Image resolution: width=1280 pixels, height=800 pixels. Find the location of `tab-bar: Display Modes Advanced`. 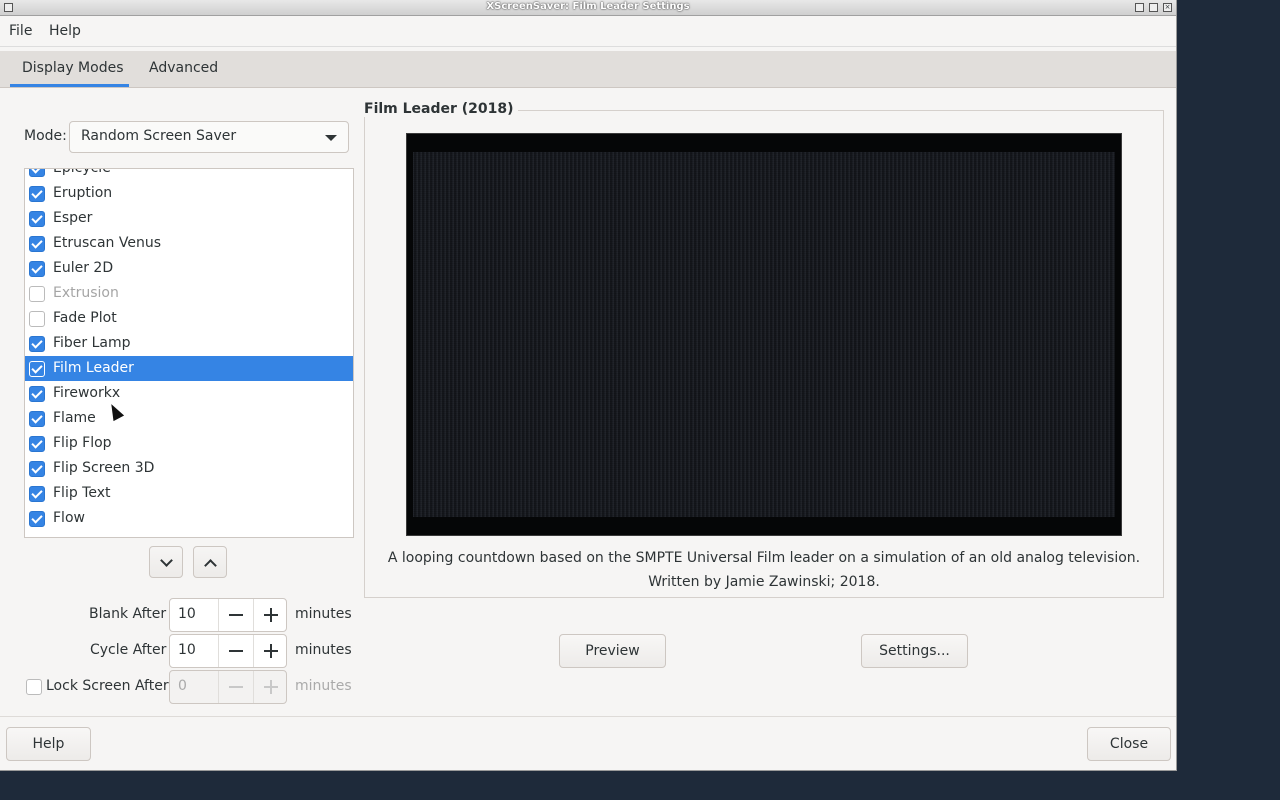

tab-bar: Display Modes Advanced is located at coordinates (588, 69).